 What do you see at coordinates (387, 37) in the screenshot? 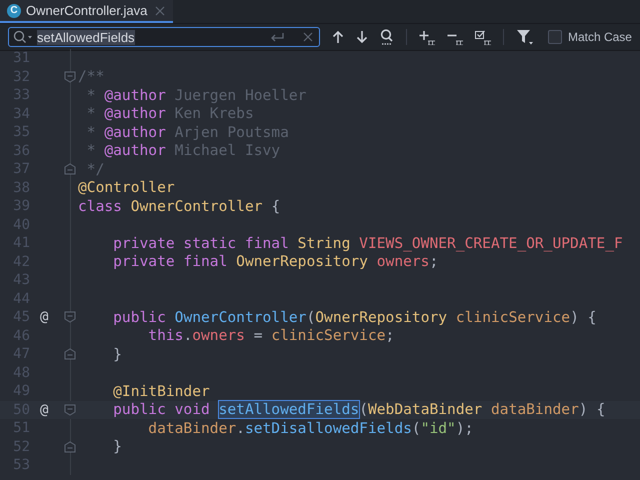
I see `find-all-icon` at bounding box center [387, 37].